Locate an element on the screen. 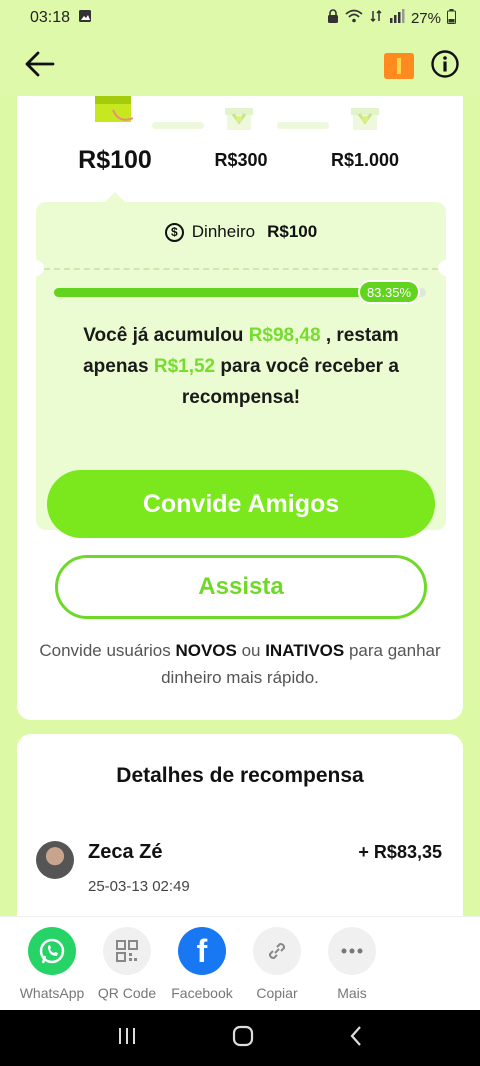 The image size is (480, 1066). wifi-icon is located at coordinates (354, 18).